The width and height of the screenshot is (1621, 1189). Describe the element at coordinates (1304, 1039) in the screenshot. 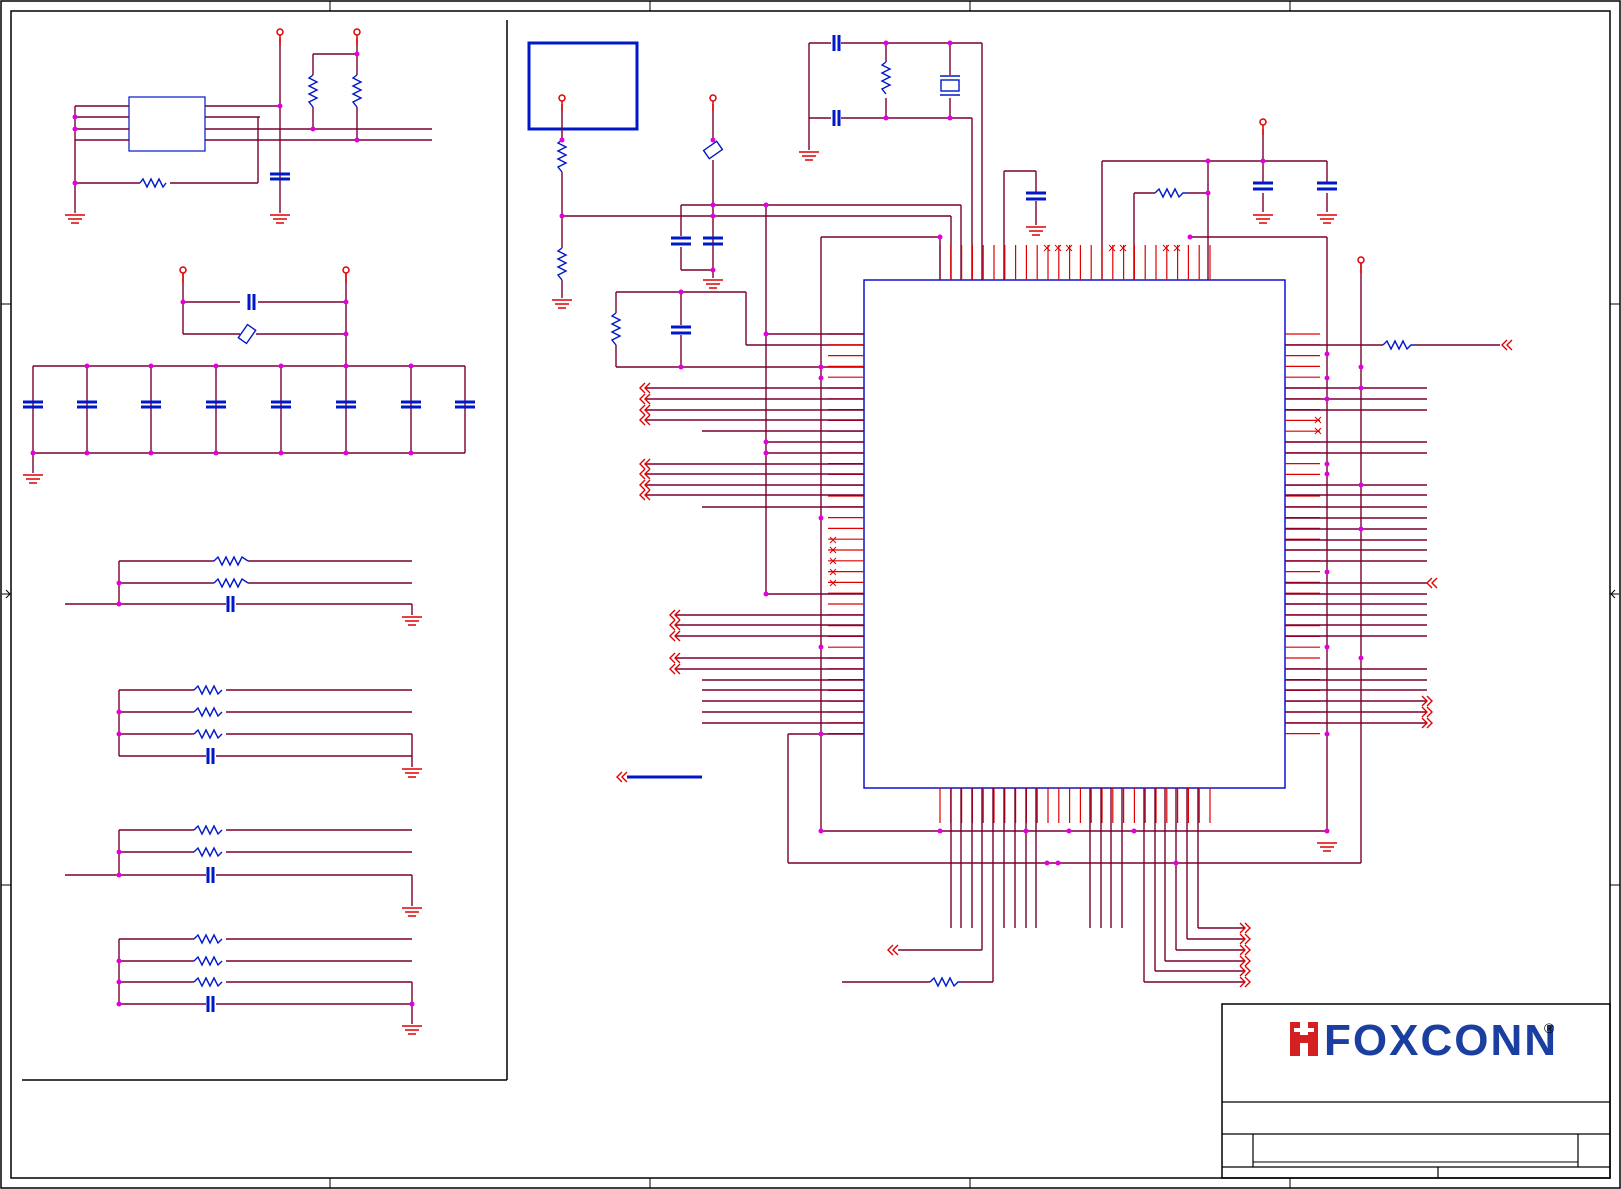

I see `foxconn-logo-mark` at that location.